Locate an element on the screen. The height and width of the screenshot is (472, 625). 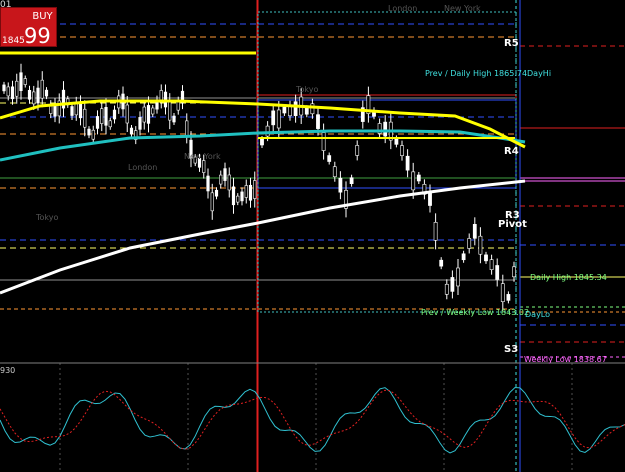
day-lo-label: DayLo is located at coordinates (538, 314).